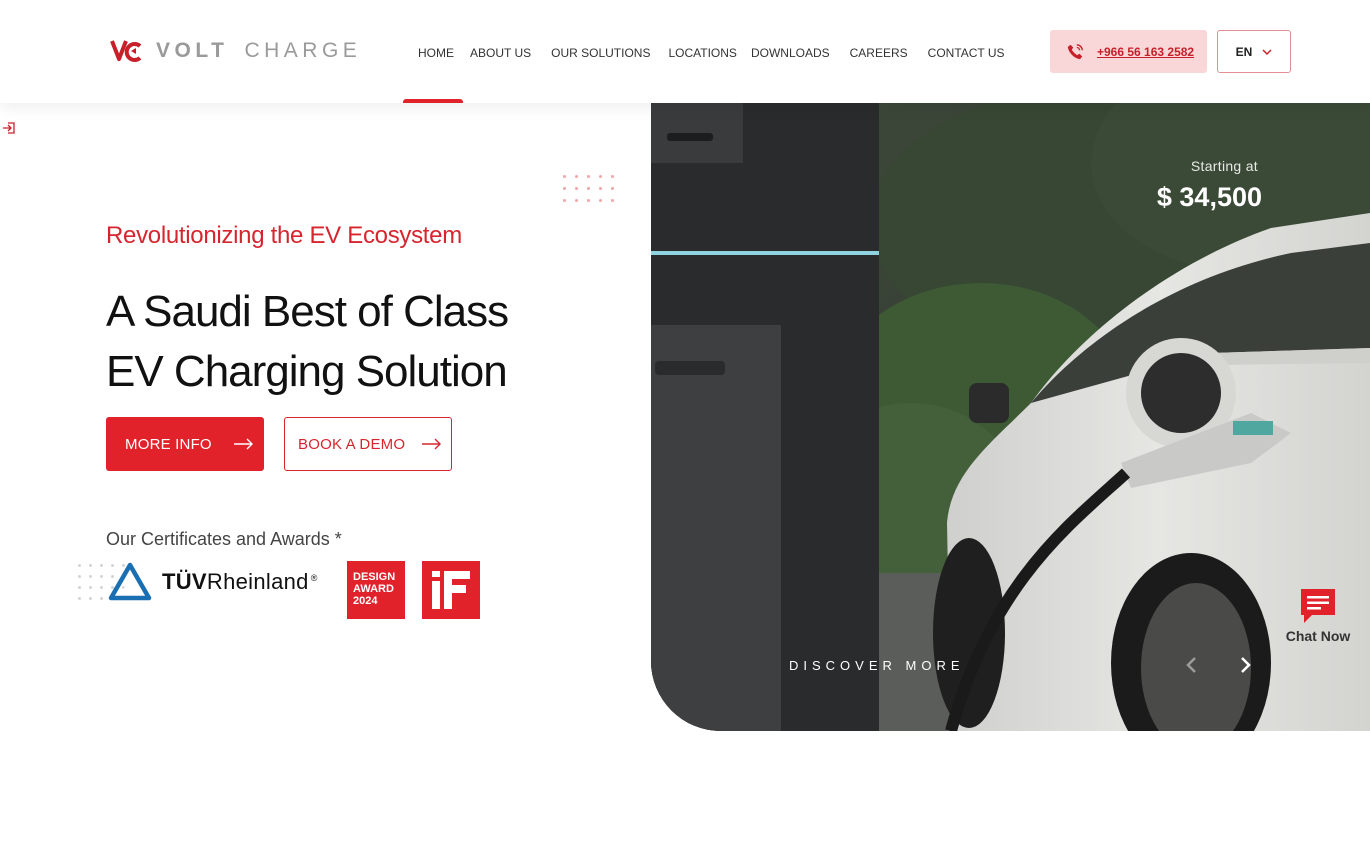 This screenshot has width=1370, height=847. Describe the element at coordinates (436, 53) in the screenshot. I see `nav-home: HOME` at that location.